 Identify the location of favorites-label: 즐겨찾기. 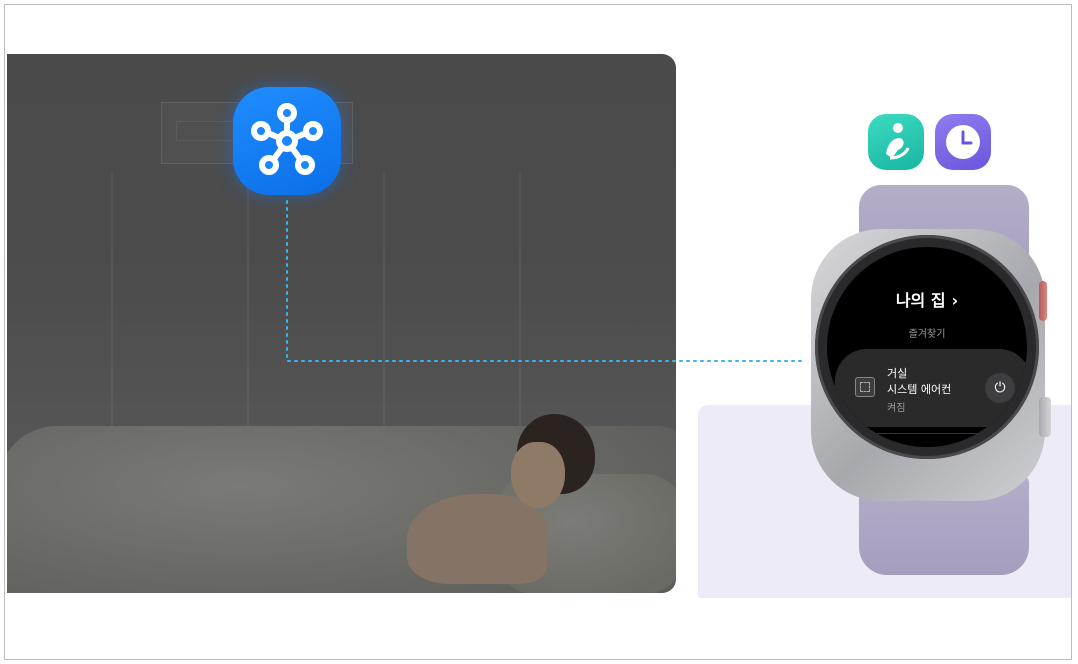
(927, 334).